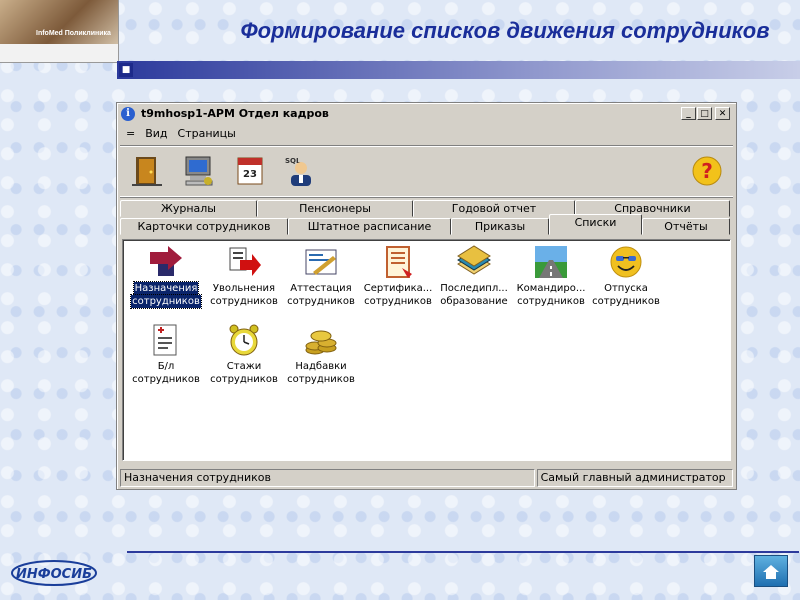  I want to click on item-label-line1: Б/л, so click(166, 366).